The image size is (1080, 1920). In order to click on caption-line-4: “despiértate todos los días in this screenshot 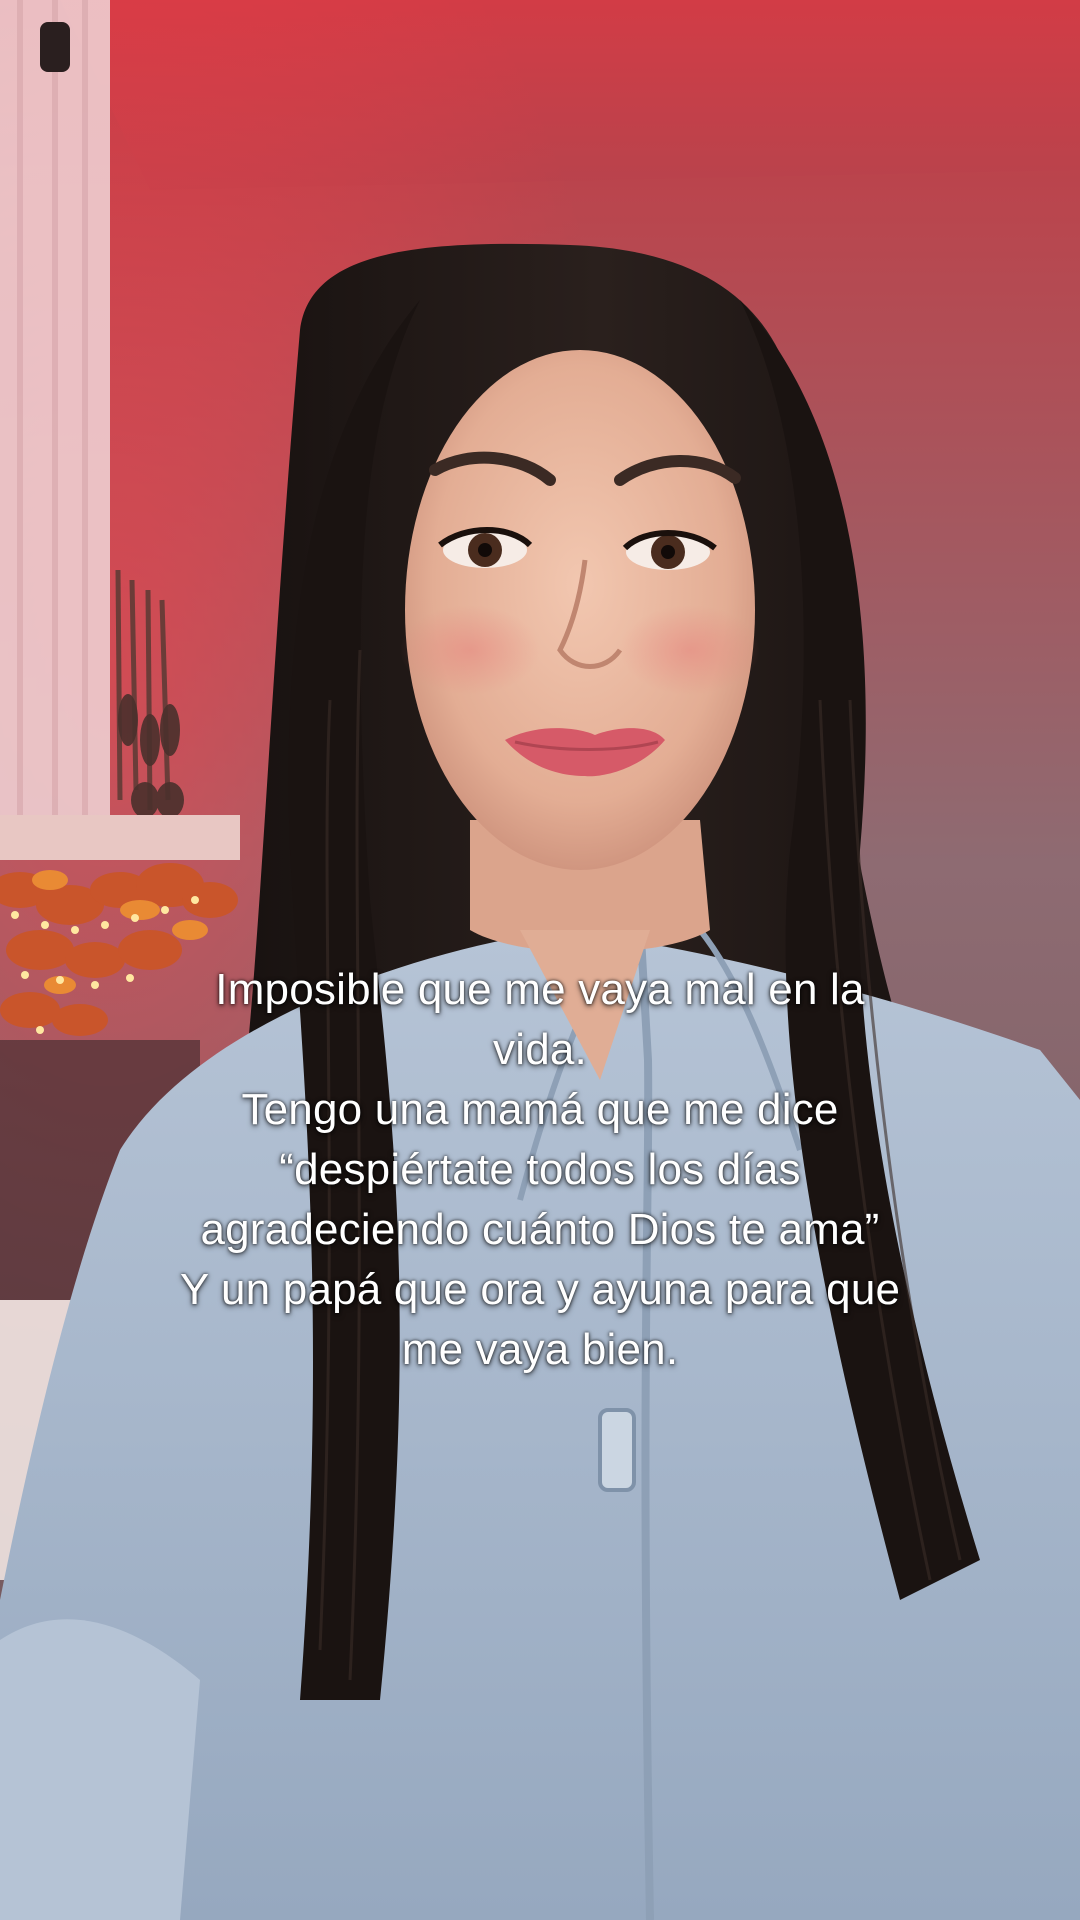, I will do `click(540, 1169)`.